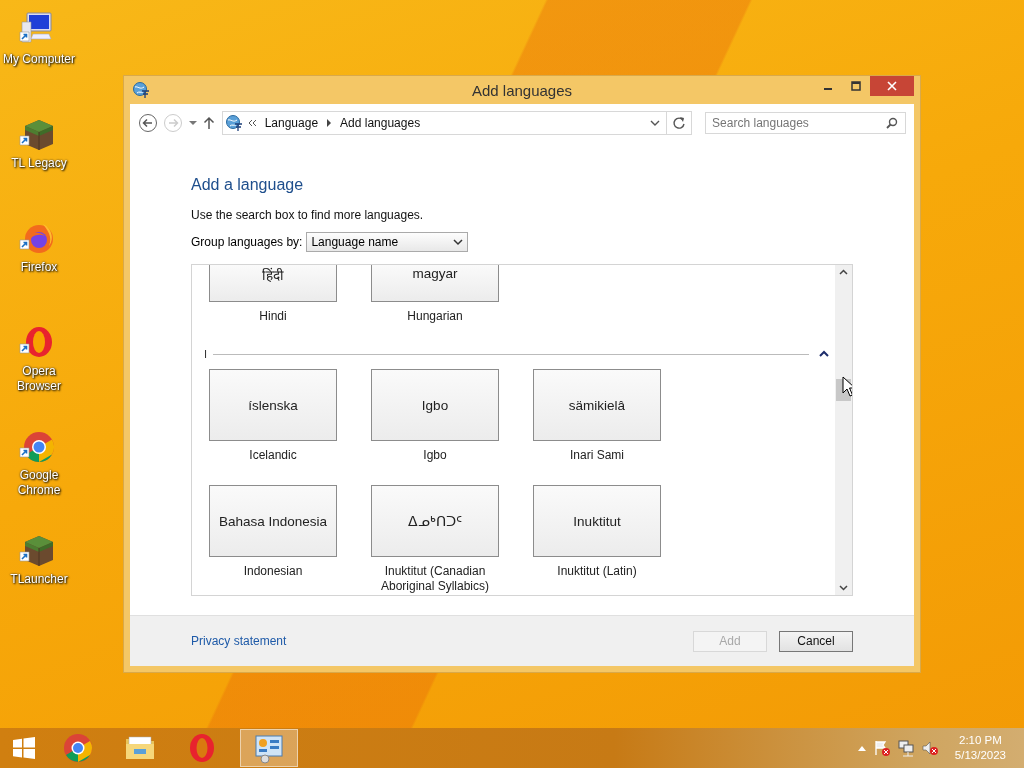 The image size is (1024, 768). I want to click on language-name: Inuktitut (Latin), so click(597, 571).